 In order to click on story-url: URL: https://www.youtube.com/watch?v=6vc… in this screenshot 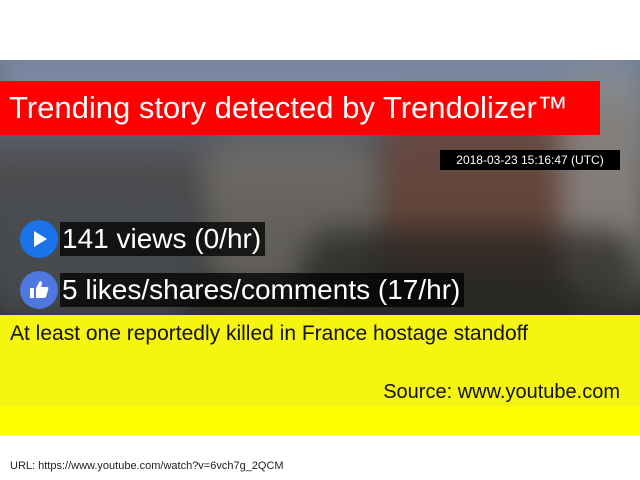, I will do `click(147, 466)`.